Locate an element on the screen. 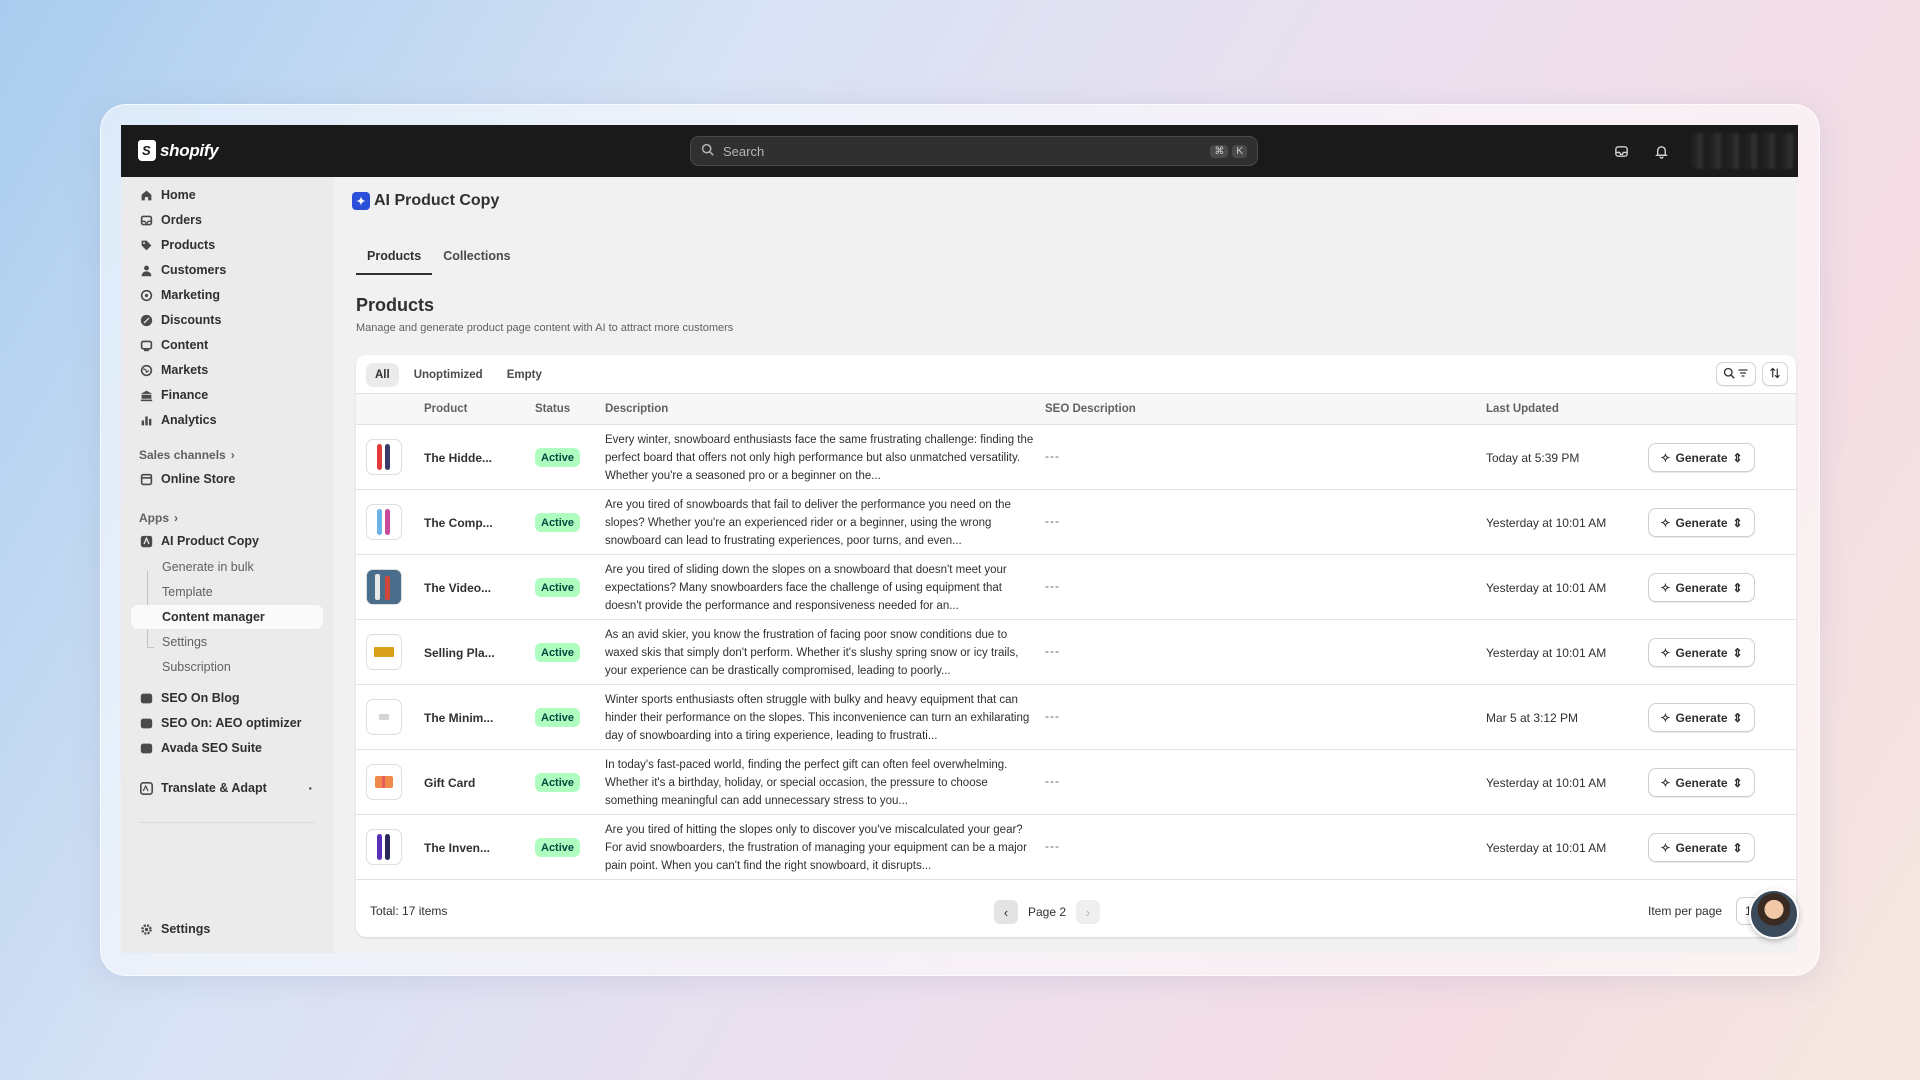 This screenshot has height=1080, width=1920. sidebar-subitem-content-manager: Content manager is located at coordinates (227, 617).